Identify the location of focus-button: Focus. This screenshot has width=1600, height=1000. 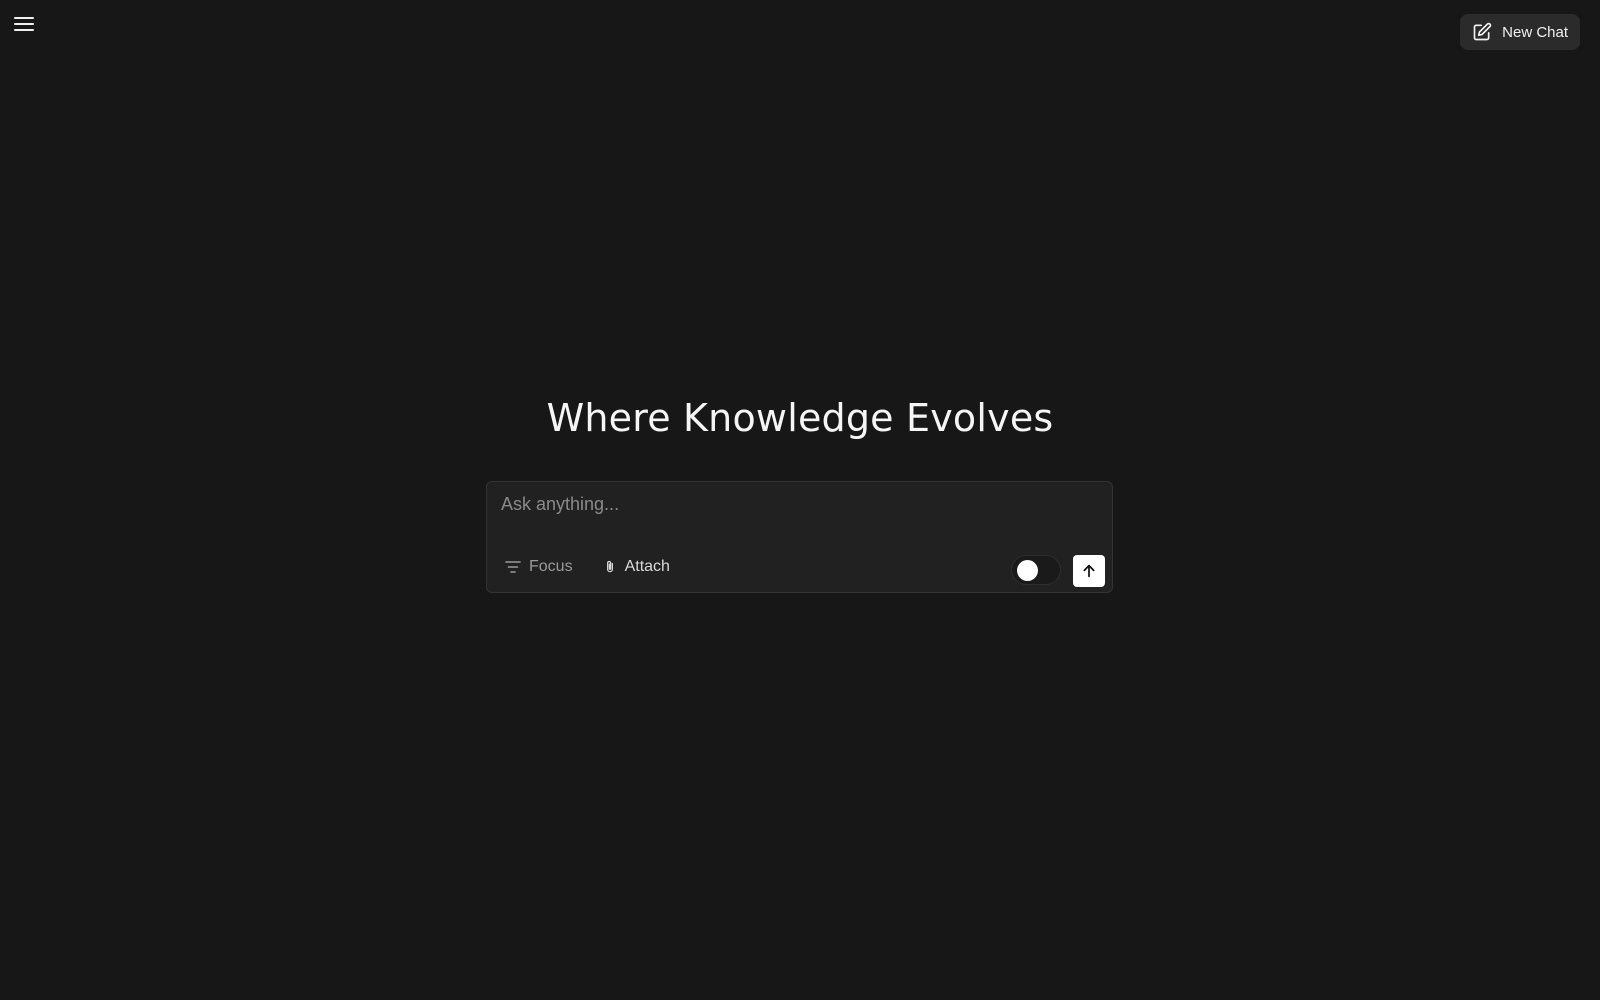
(539, 567).